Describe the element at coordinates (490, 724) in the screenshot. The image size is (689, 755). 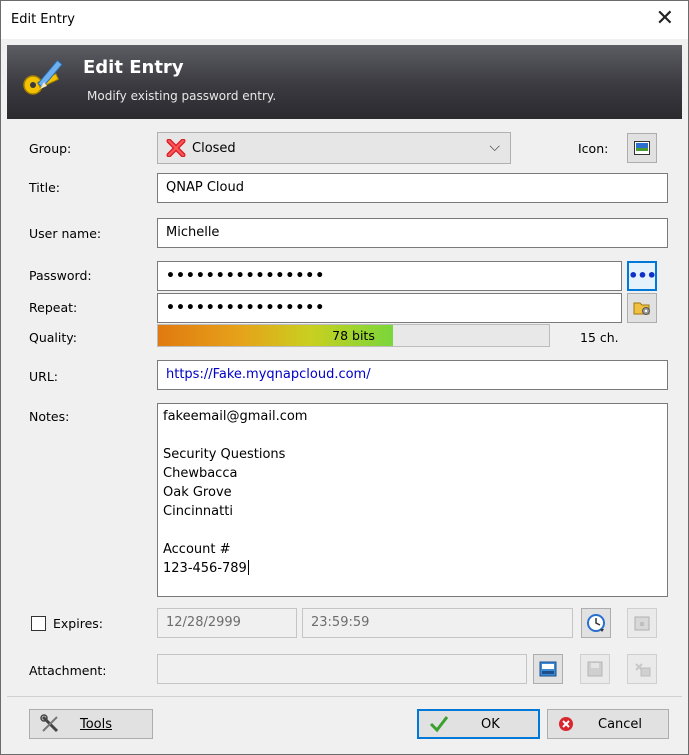
I see `ok-label: OK` at that location.